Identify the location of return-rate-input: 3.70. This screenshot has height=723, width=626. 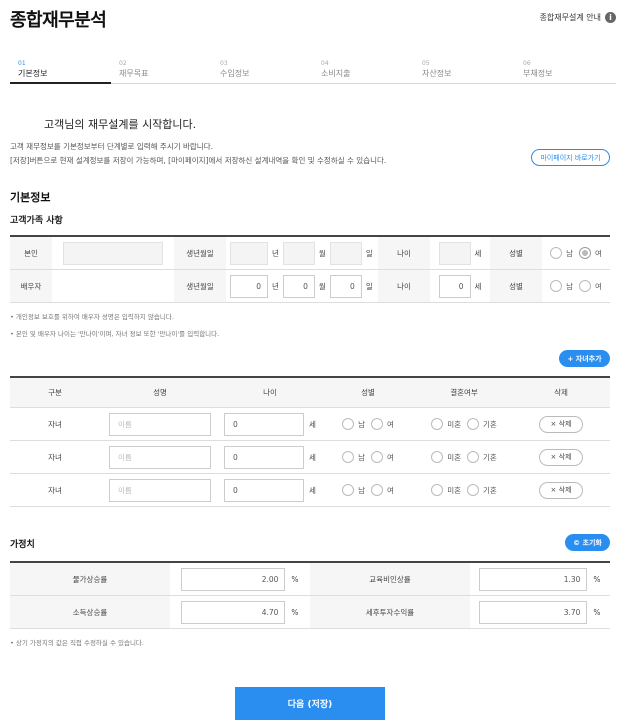
(533, 612).